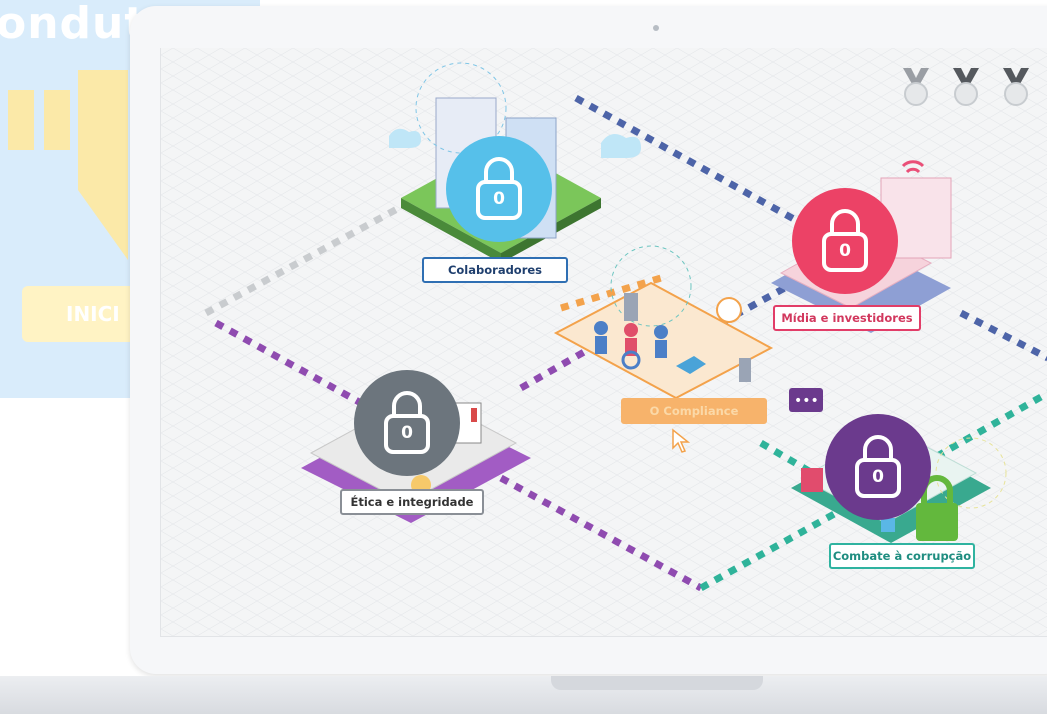  I want to click on etica-lock: 0, so click(407, 423).